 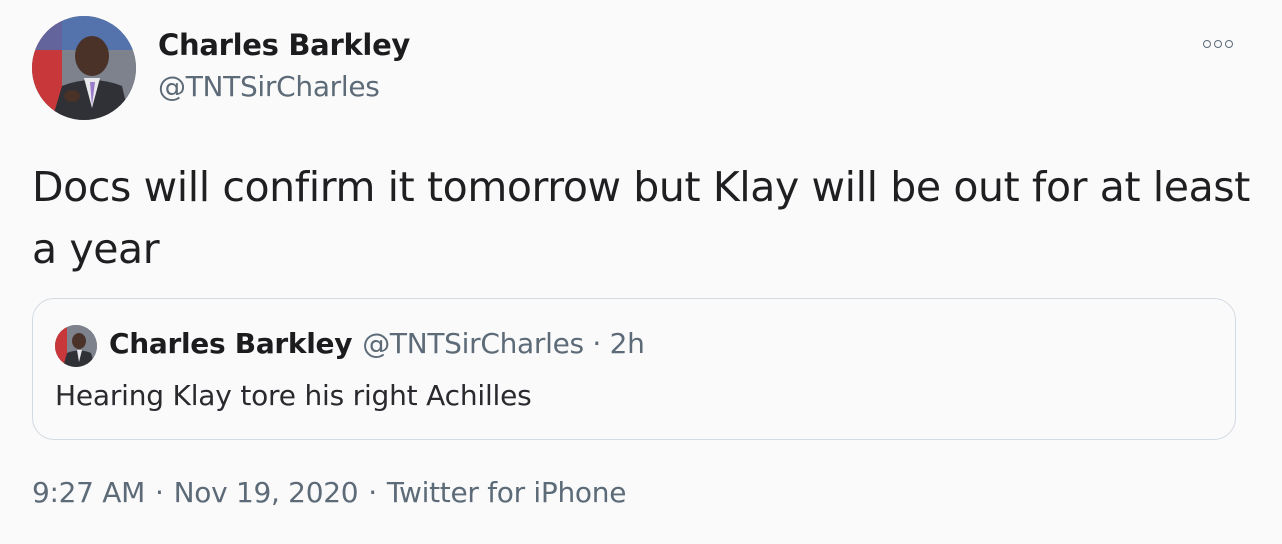 I want to click on more-options-icon, so click(x=1218, y=44).